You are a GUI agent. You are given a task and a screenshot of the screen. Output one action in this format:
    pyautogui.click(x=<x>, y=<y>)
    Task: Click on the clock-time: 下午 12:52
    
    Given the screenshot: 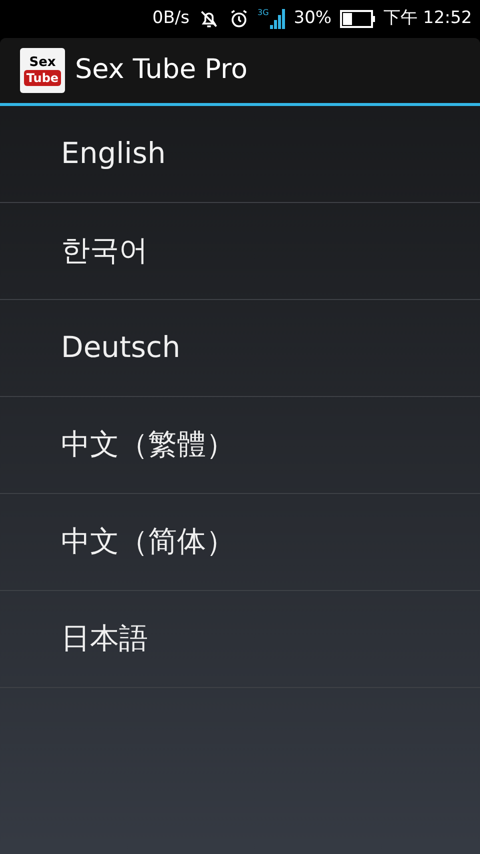 What is the action you would take?
    pyautogui.click(x=428, y=18)
    